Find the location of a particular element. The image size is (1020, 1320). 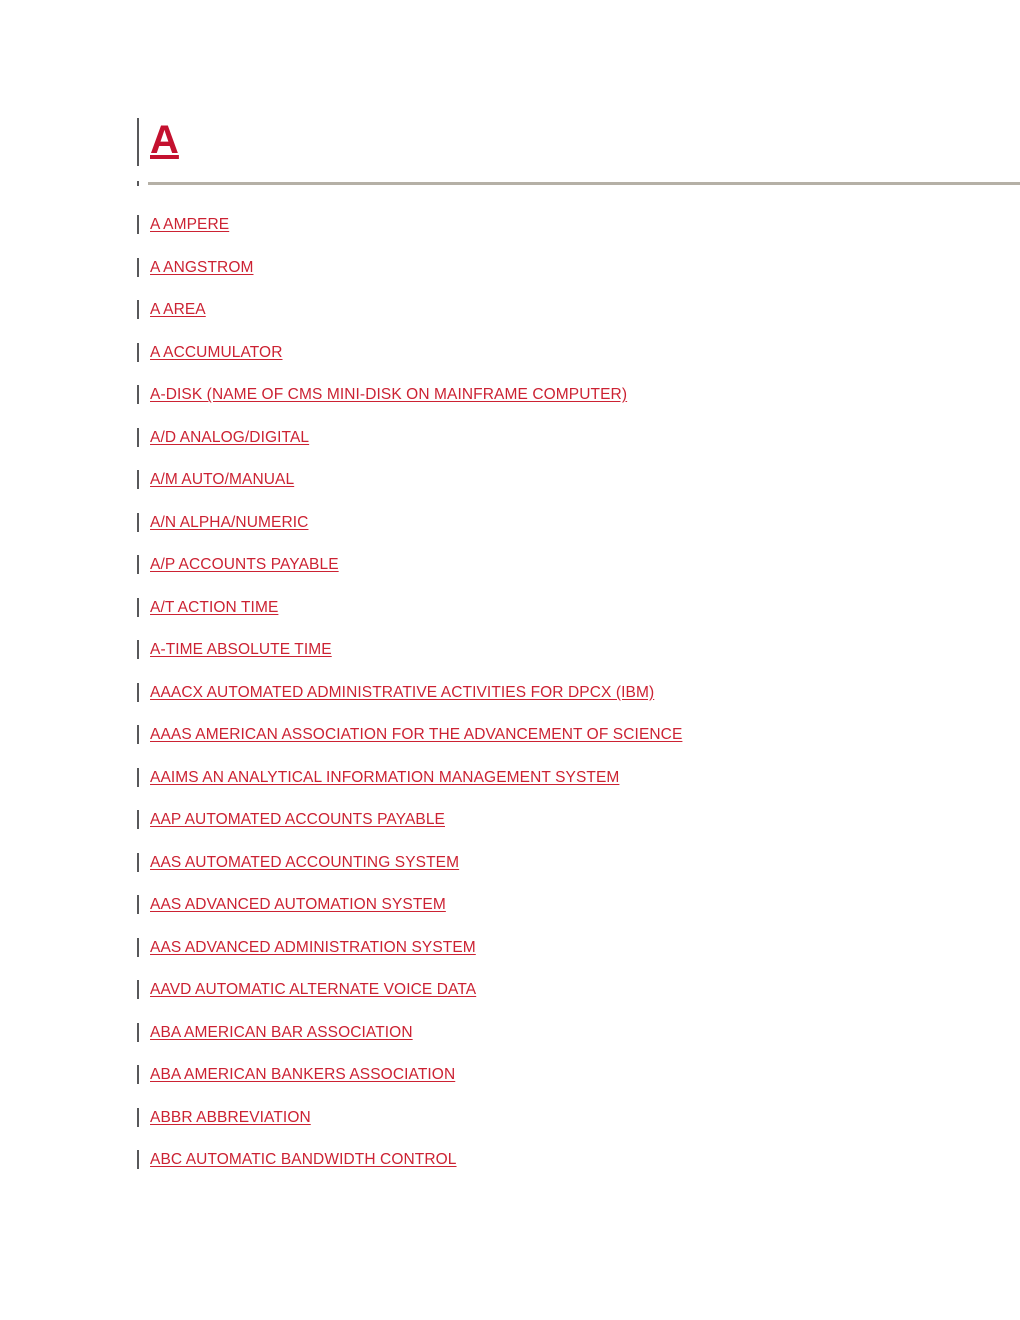

glossary-entry: ABA AMERICAN BANKERS ASSOCIATION is located at coordinates (567, 1085).